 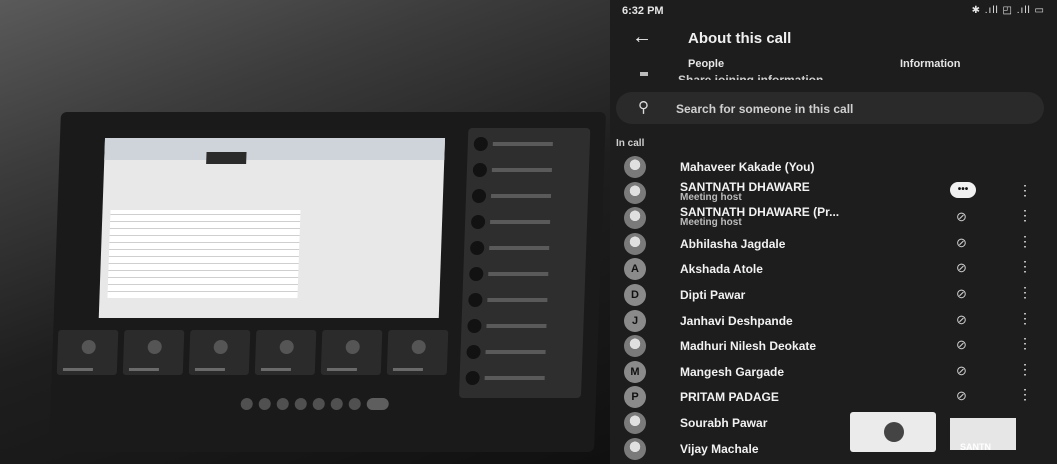 What do you see at coordinates (733, 243) in the screenshot?
I see `participant-name: Abhilasha Jagdale` at bounding box center [733, 243].